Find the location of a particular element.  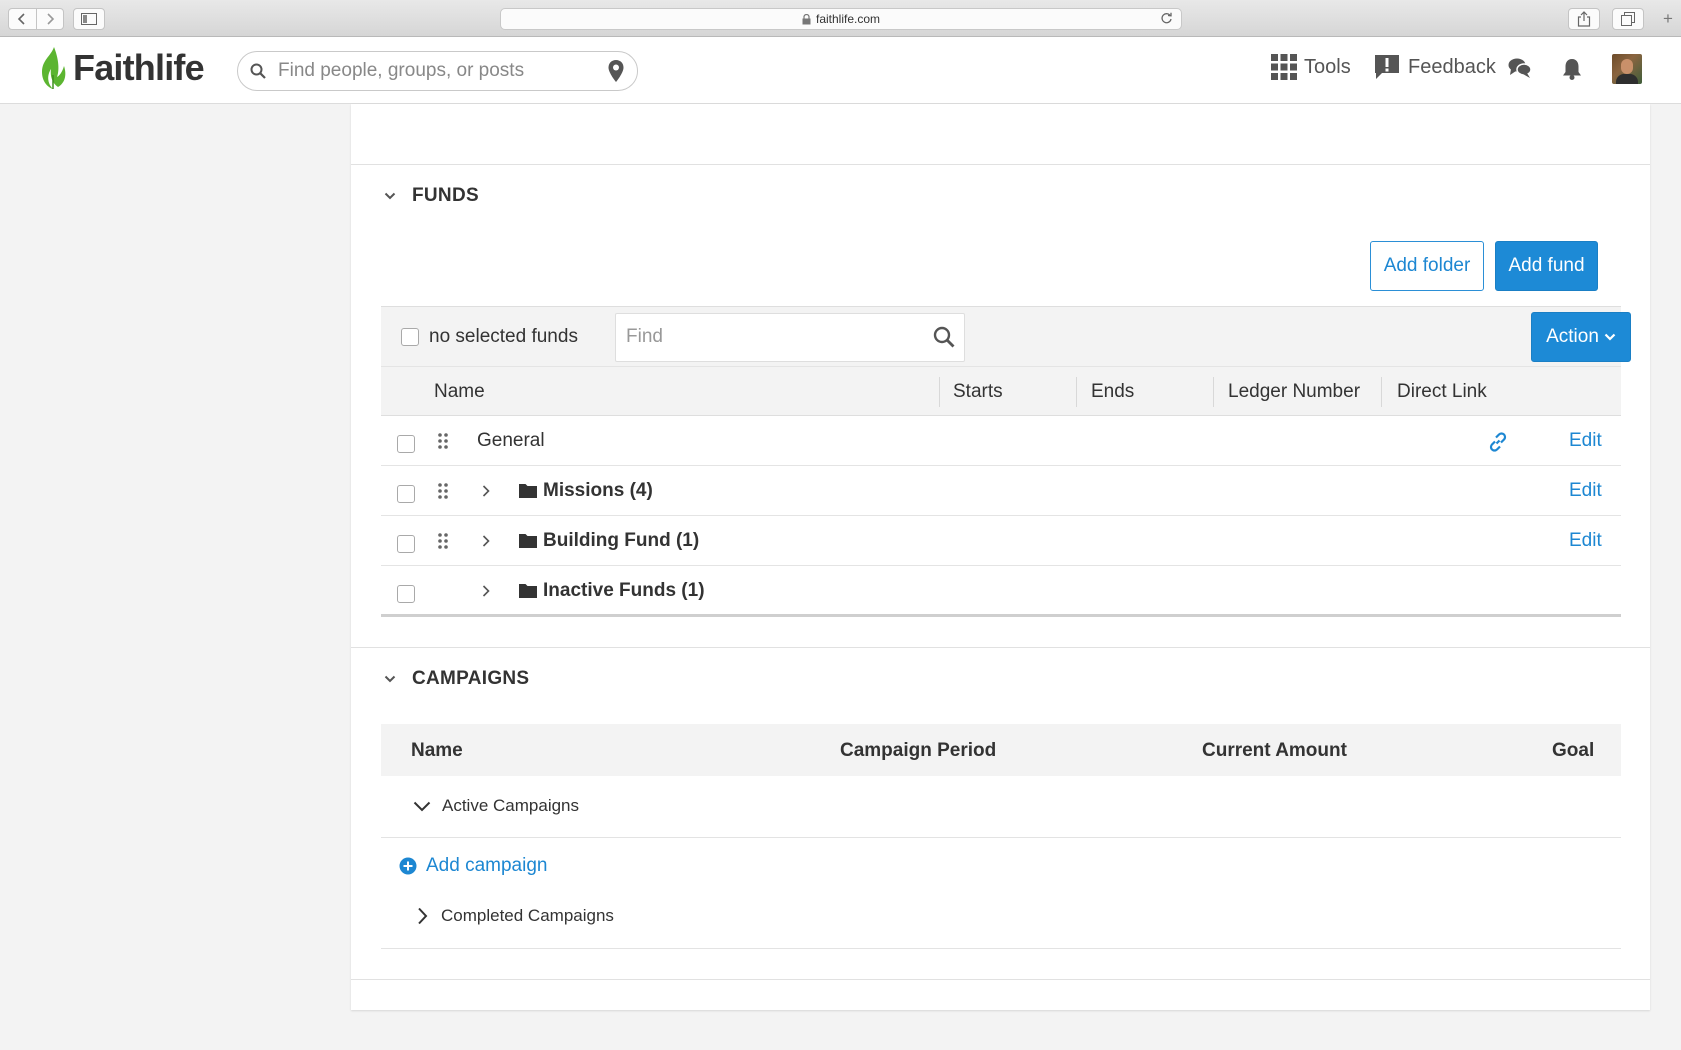

notifications-button is located at coordinates (1572, 69).